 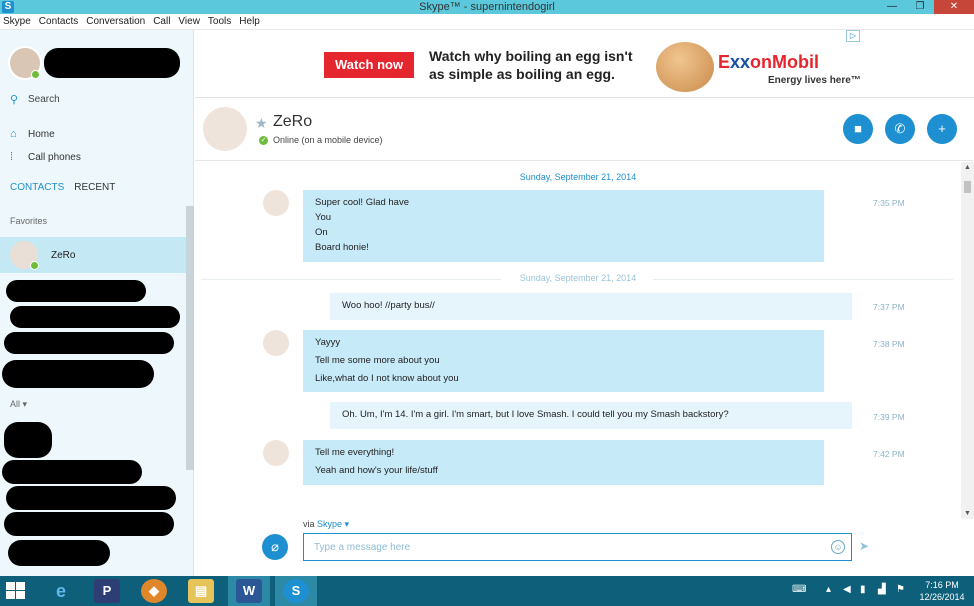 What do you see at coordinates (190, 338) in the screenshot?
I see `sidebar-scrollbar` at bounding box center [190, 338].